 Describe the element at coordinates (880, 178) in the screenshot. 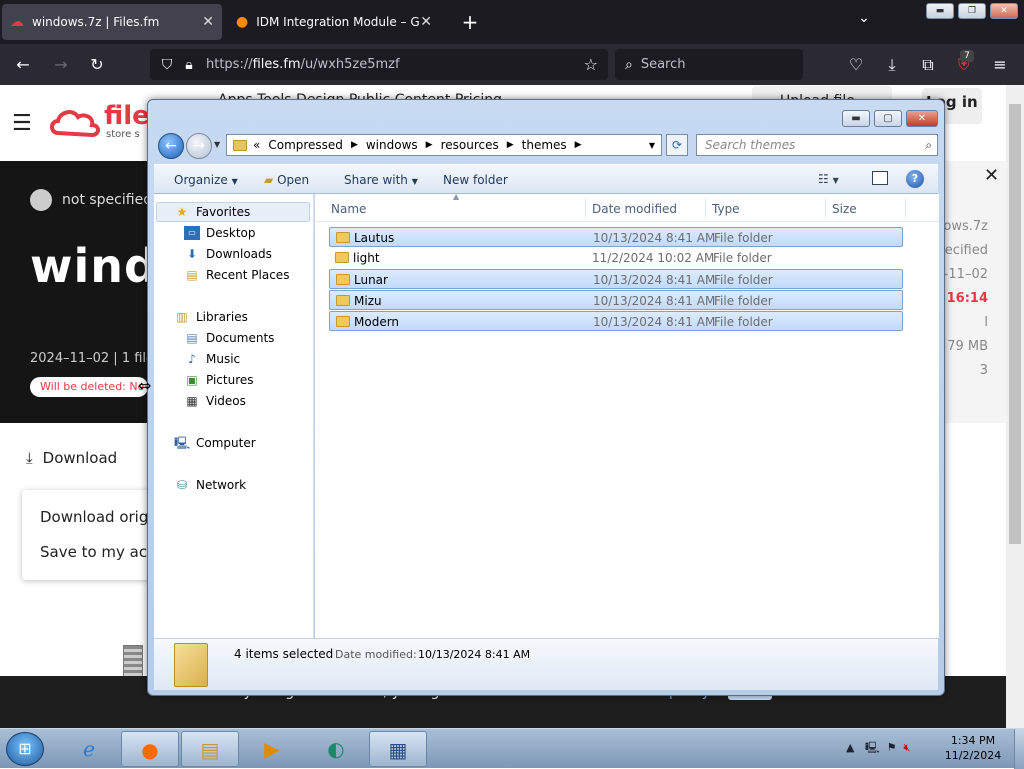

I see `preview-pane-icon` at that location.